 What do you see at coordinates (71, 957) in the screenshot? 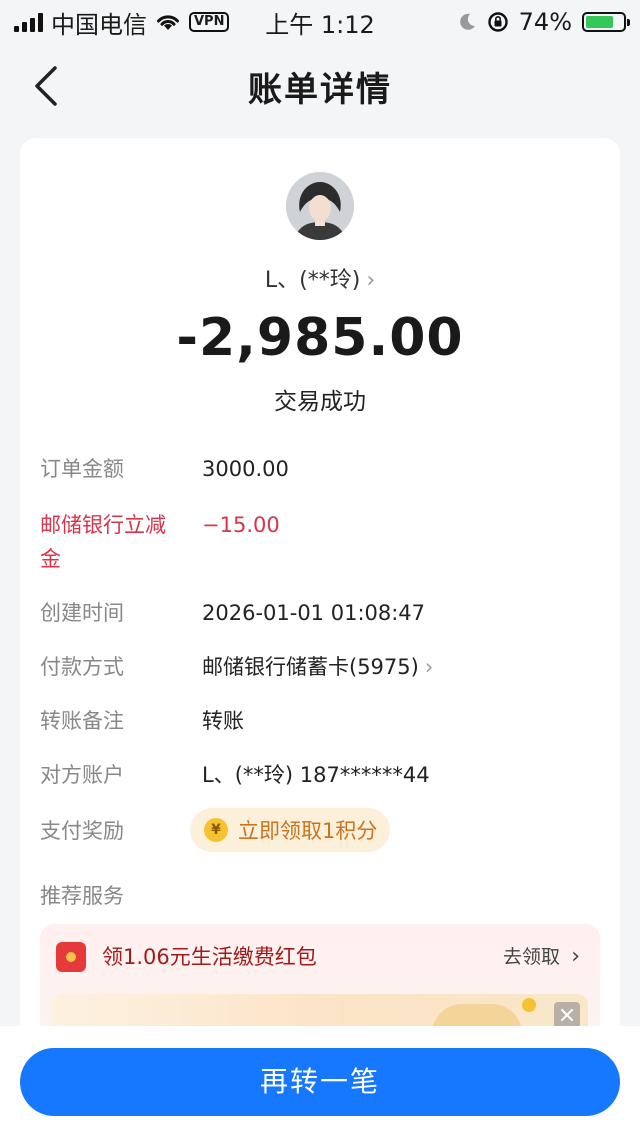
I see `red-envelope-icon` at bounding box center [71, 957].